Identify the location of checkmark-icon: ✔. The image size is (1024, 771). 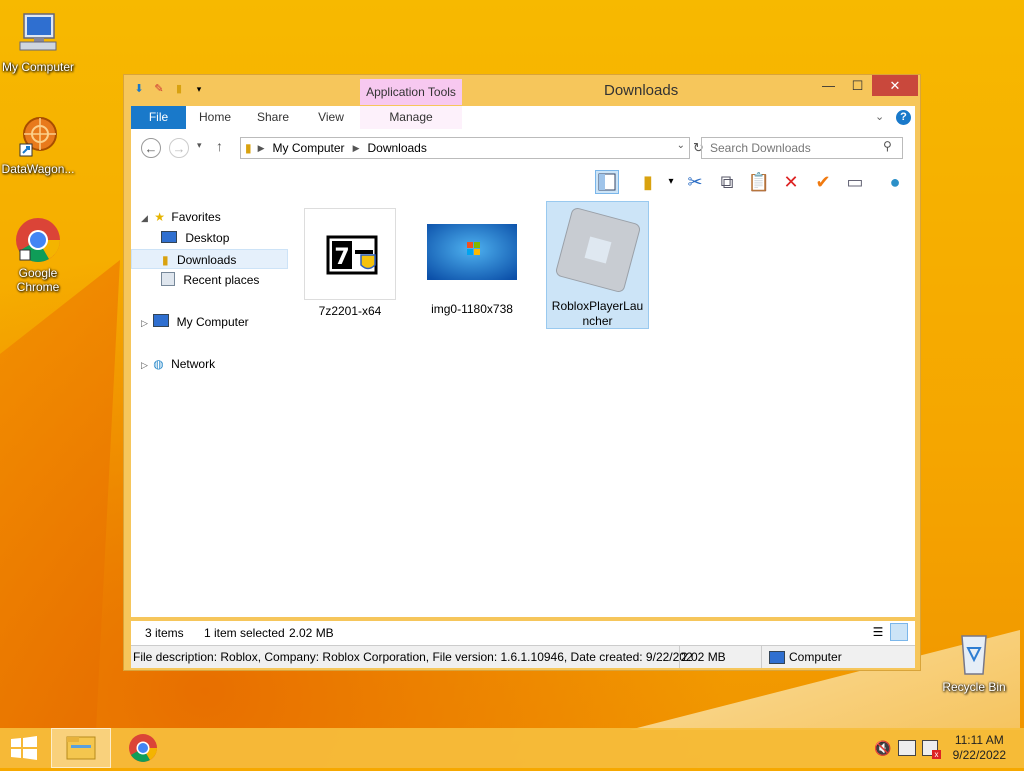
(823, 182).